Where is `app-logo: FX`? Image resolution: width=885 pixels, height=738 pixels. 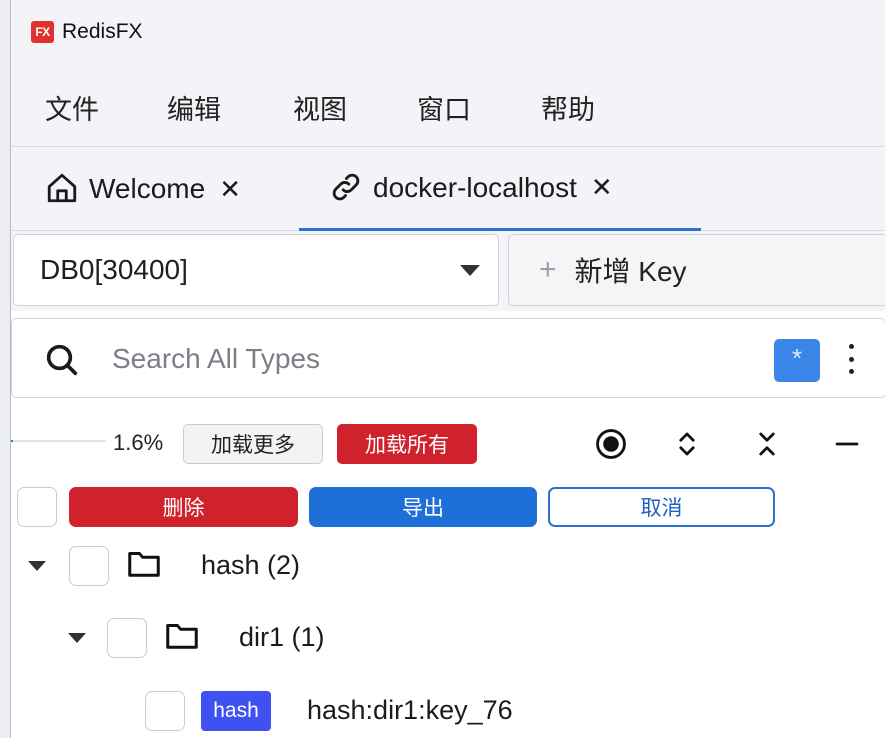 app-logo: FX is located at coordinates (42, 32).